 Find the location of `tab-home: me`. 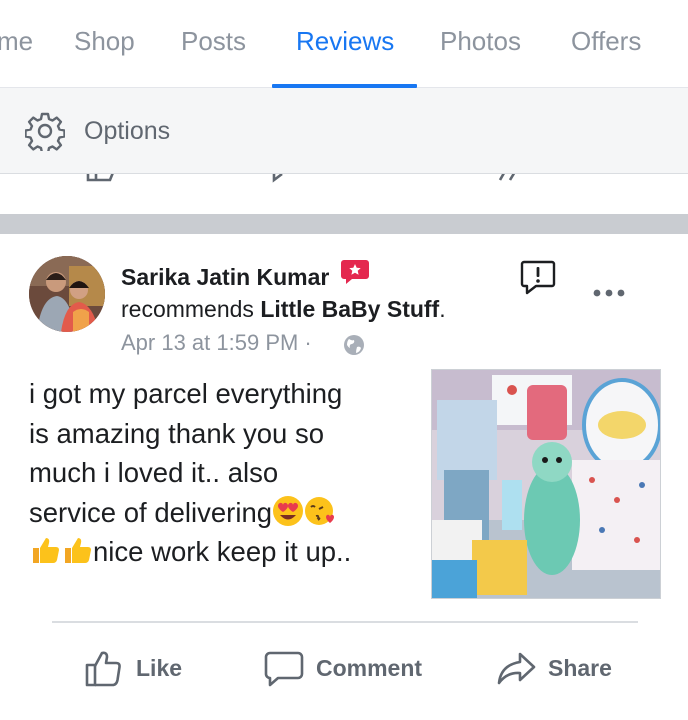

tab-home: me is located at coordinates (16, 41).